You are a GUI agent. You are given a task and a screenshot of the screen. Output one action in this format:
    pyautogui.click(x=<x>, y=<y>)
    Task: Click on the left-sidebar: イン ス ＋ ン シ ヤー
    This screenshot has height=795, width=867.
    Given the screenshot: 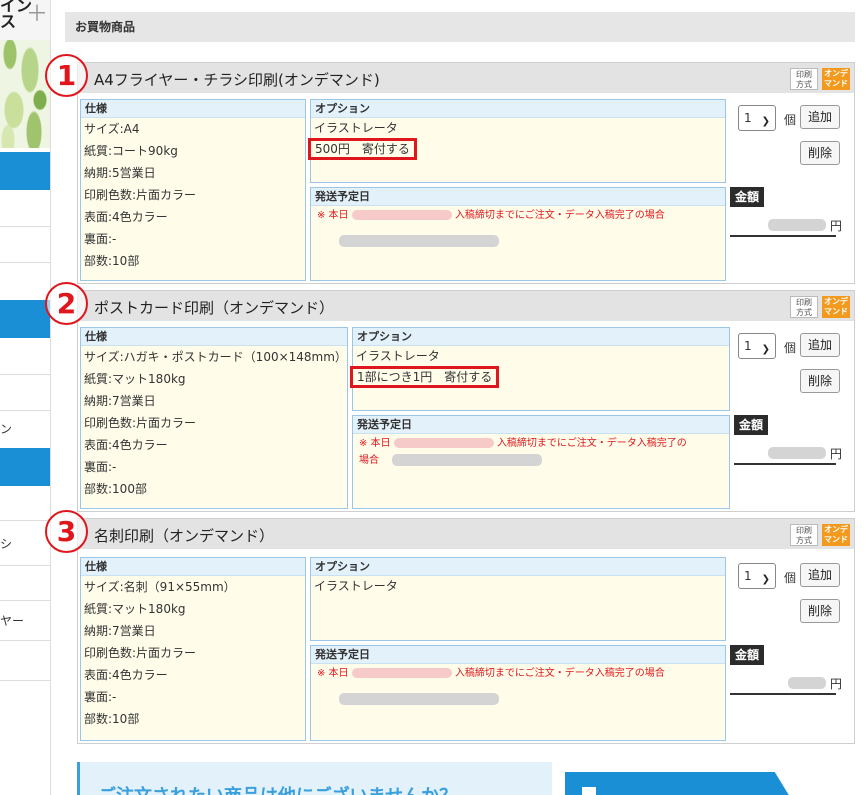 What is the action you would take?
    pyautogui.click(x=25, y=397)
    